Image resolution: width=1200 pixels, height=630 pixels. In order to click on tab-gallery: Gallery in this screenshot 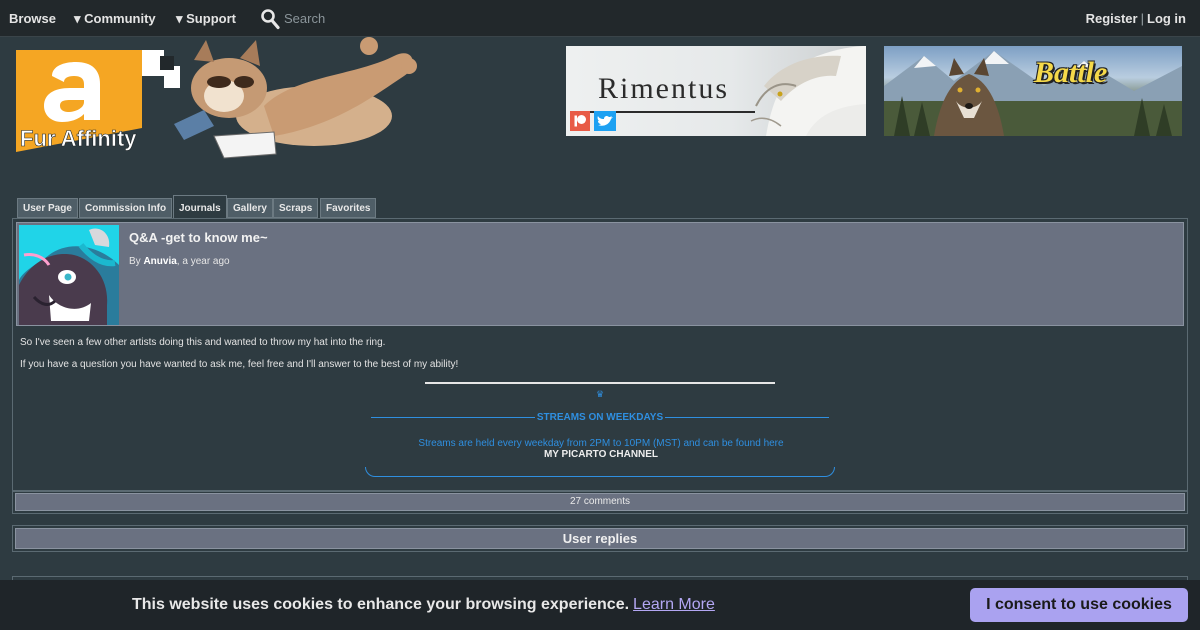, I will do `click(250, 208)`.